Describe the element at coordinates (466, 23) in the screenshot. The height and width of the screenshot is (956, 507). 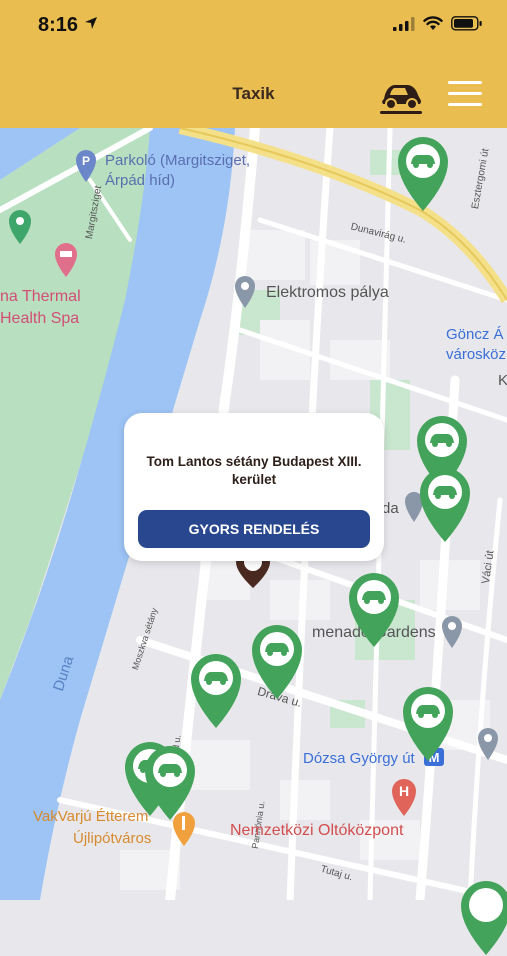
I see `battery-icon` at that location.